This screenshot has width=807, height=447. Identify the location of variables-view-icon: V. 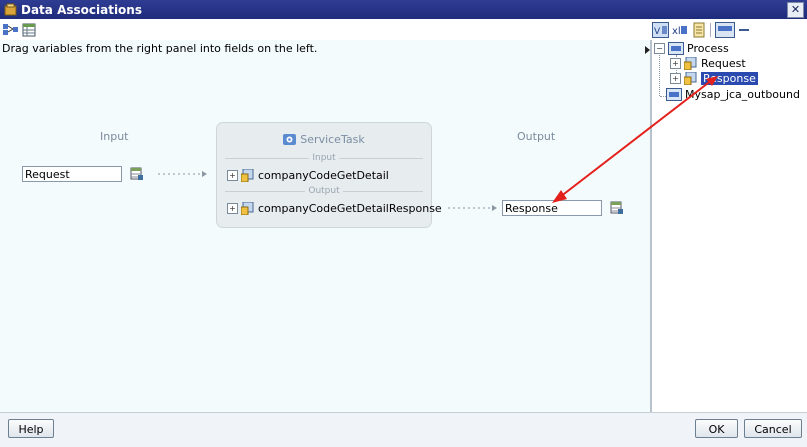
(660, 30).